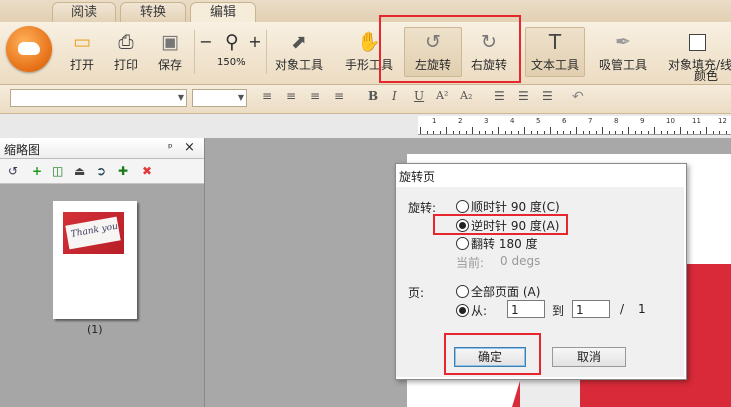 This screenshot has width=731, height=407. Describe the element at coordinates (450, 49) in the screenshot. I see `highlight-rotate-buttons` at that location.